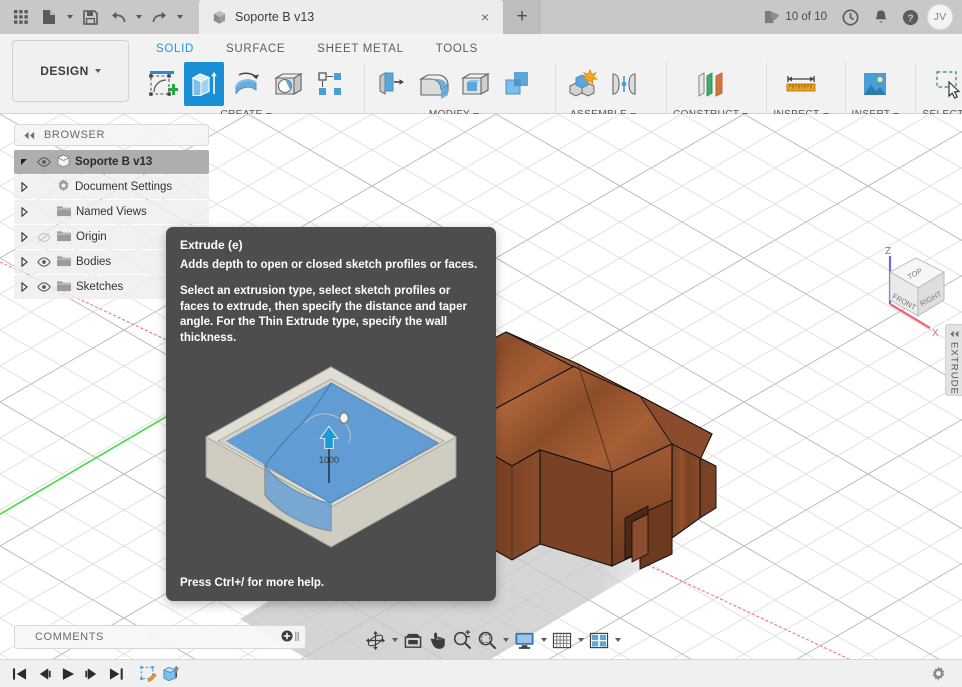 This screenshot has width=962, height=687. I want to click on go-to-beginning-icon, so click(20, 674).